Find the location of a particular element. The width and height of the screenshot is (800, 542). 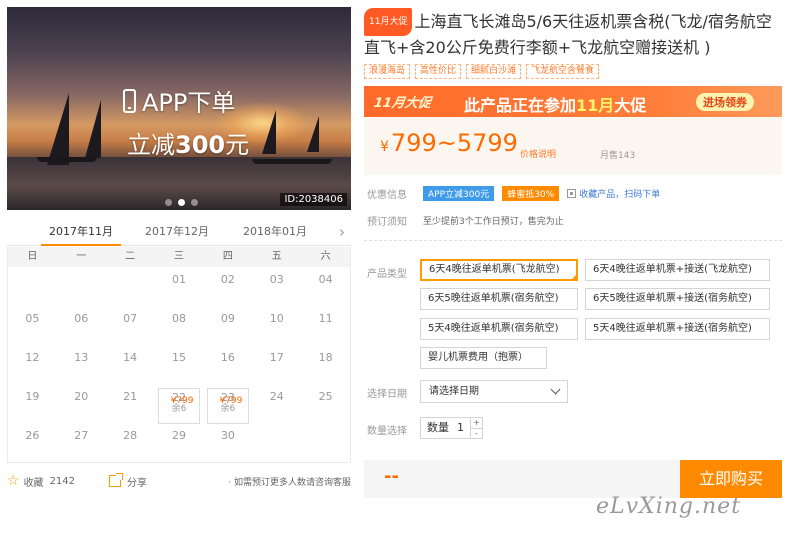

calendar-day-cell: 23 ¥799 余6 is located at coordinates (227, 404).